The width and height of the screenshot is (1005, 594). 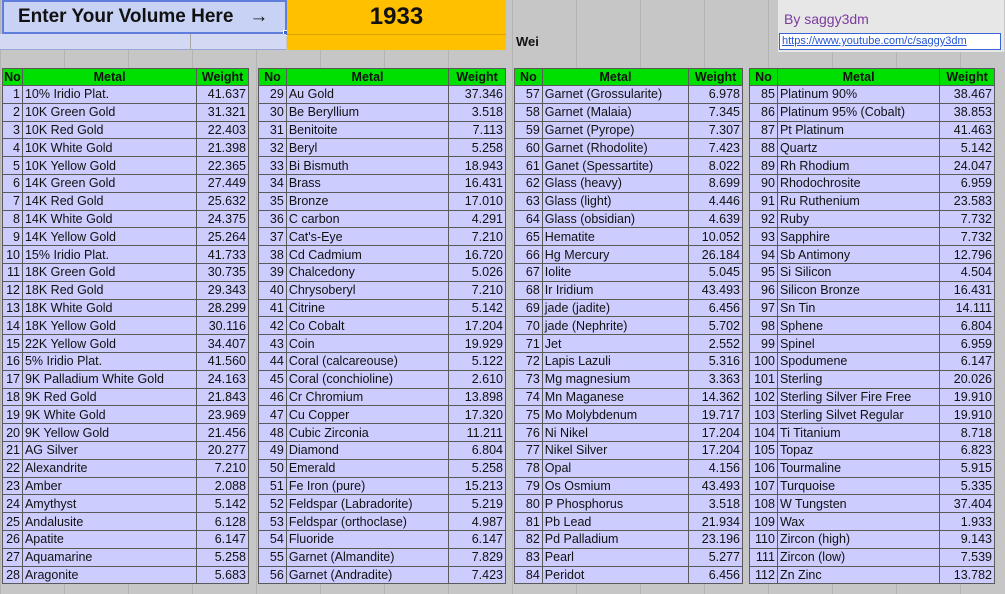 What do you see at coordinates (615, 575) in the screenshot?
I see `metal-name-cell: Peridot` at bounding box center [615, 575].